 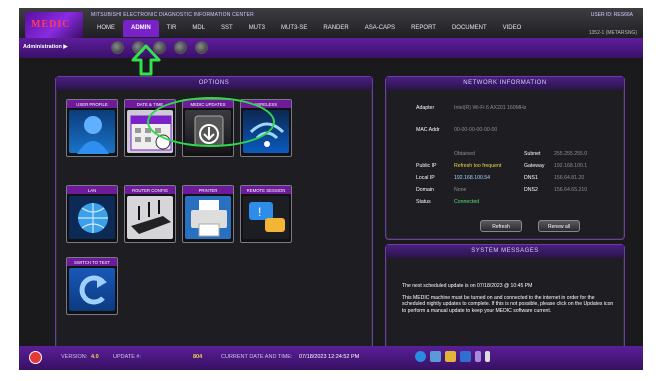 I want to click on menu-asa-caps: ASA-CAPS, so click(x=380, y=28).